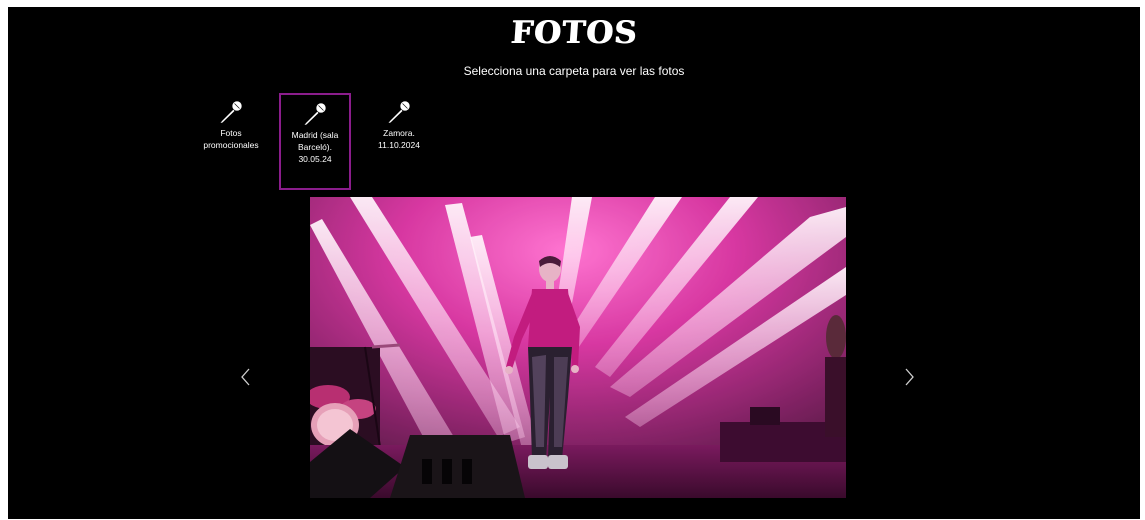 Image resolution: width=1145 pixels, height=520 pixels. I want to click on folder-fotos-promocionales: Fotos promocionales, so click(231, 141).